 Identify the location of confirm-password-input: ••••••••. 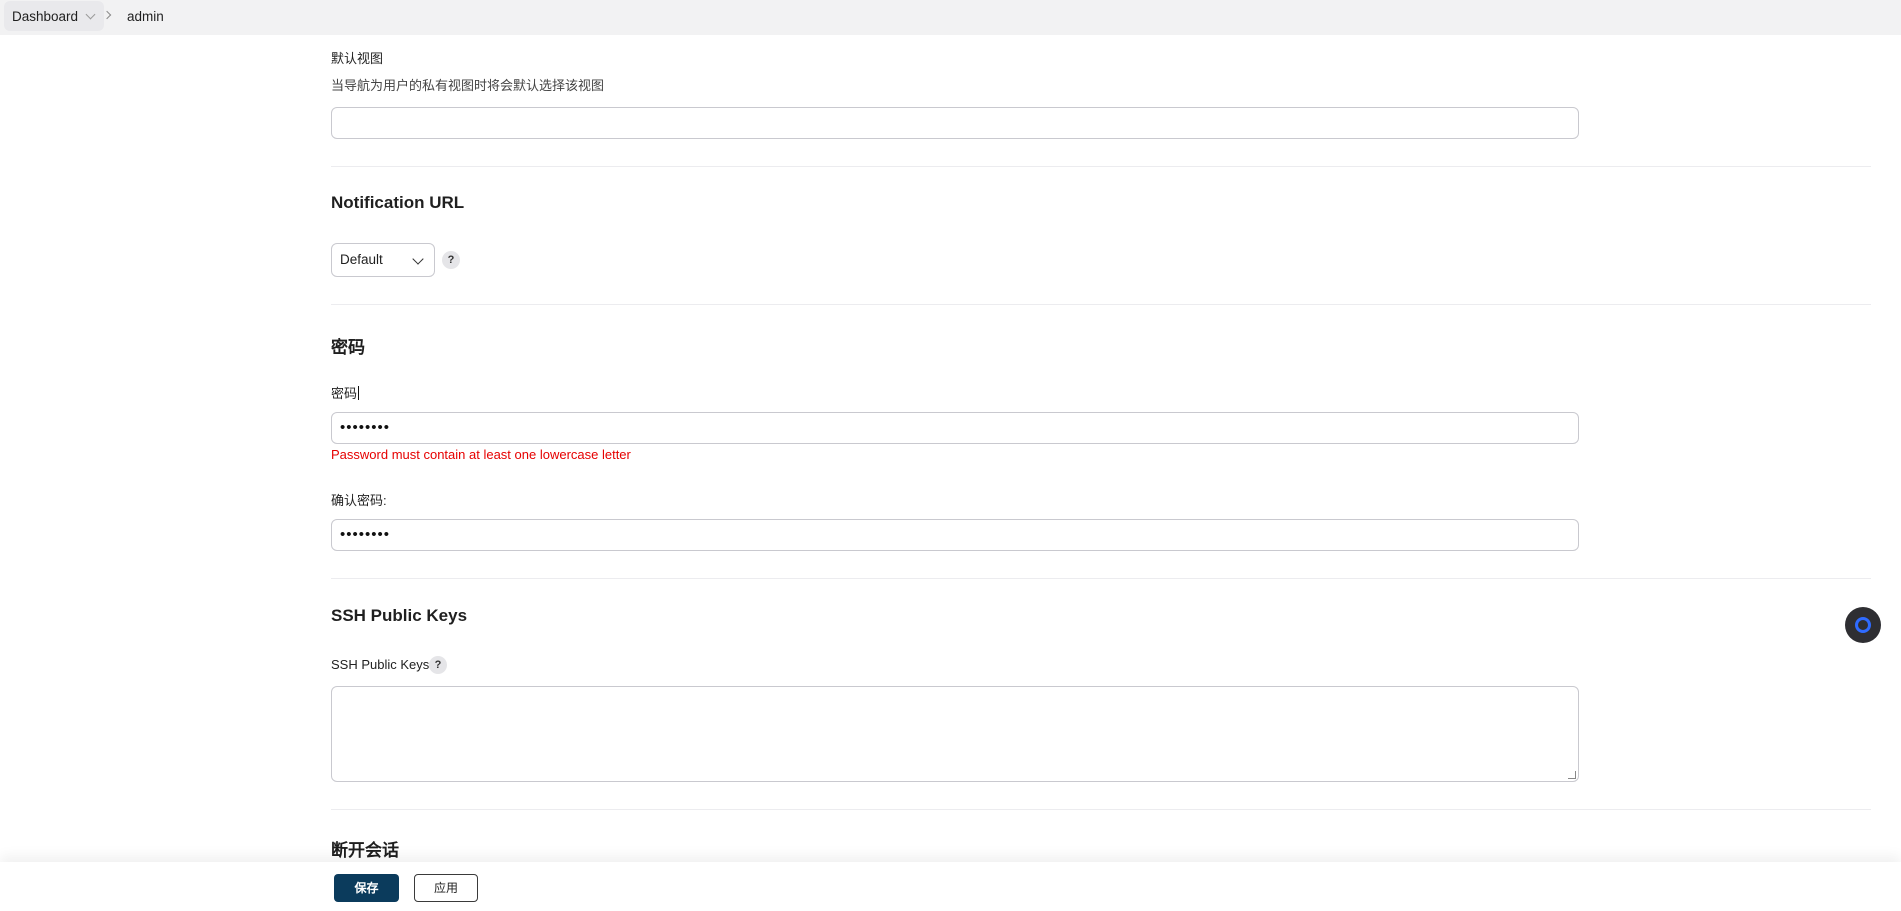
(955, 535).